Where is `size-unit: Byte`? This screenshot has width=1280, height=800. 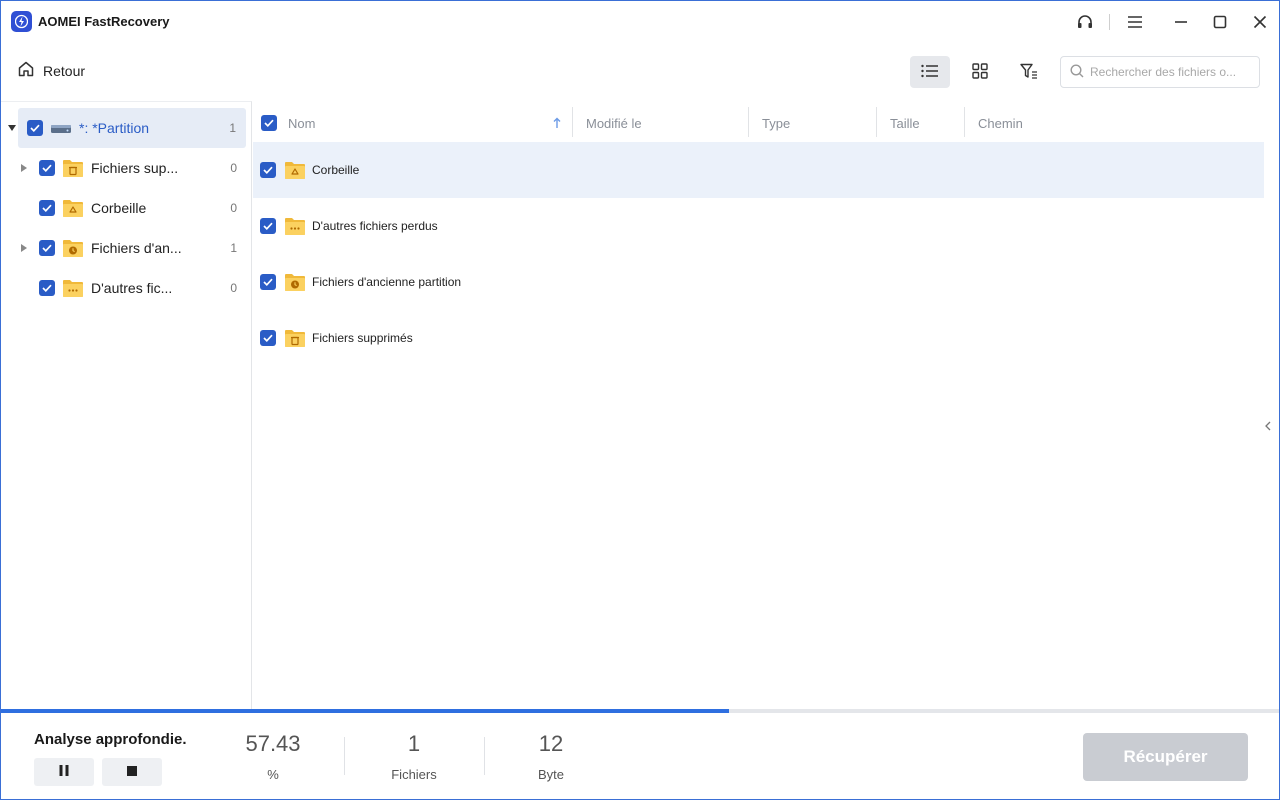 size-unit: Byte is located at coordinates (550, 774).